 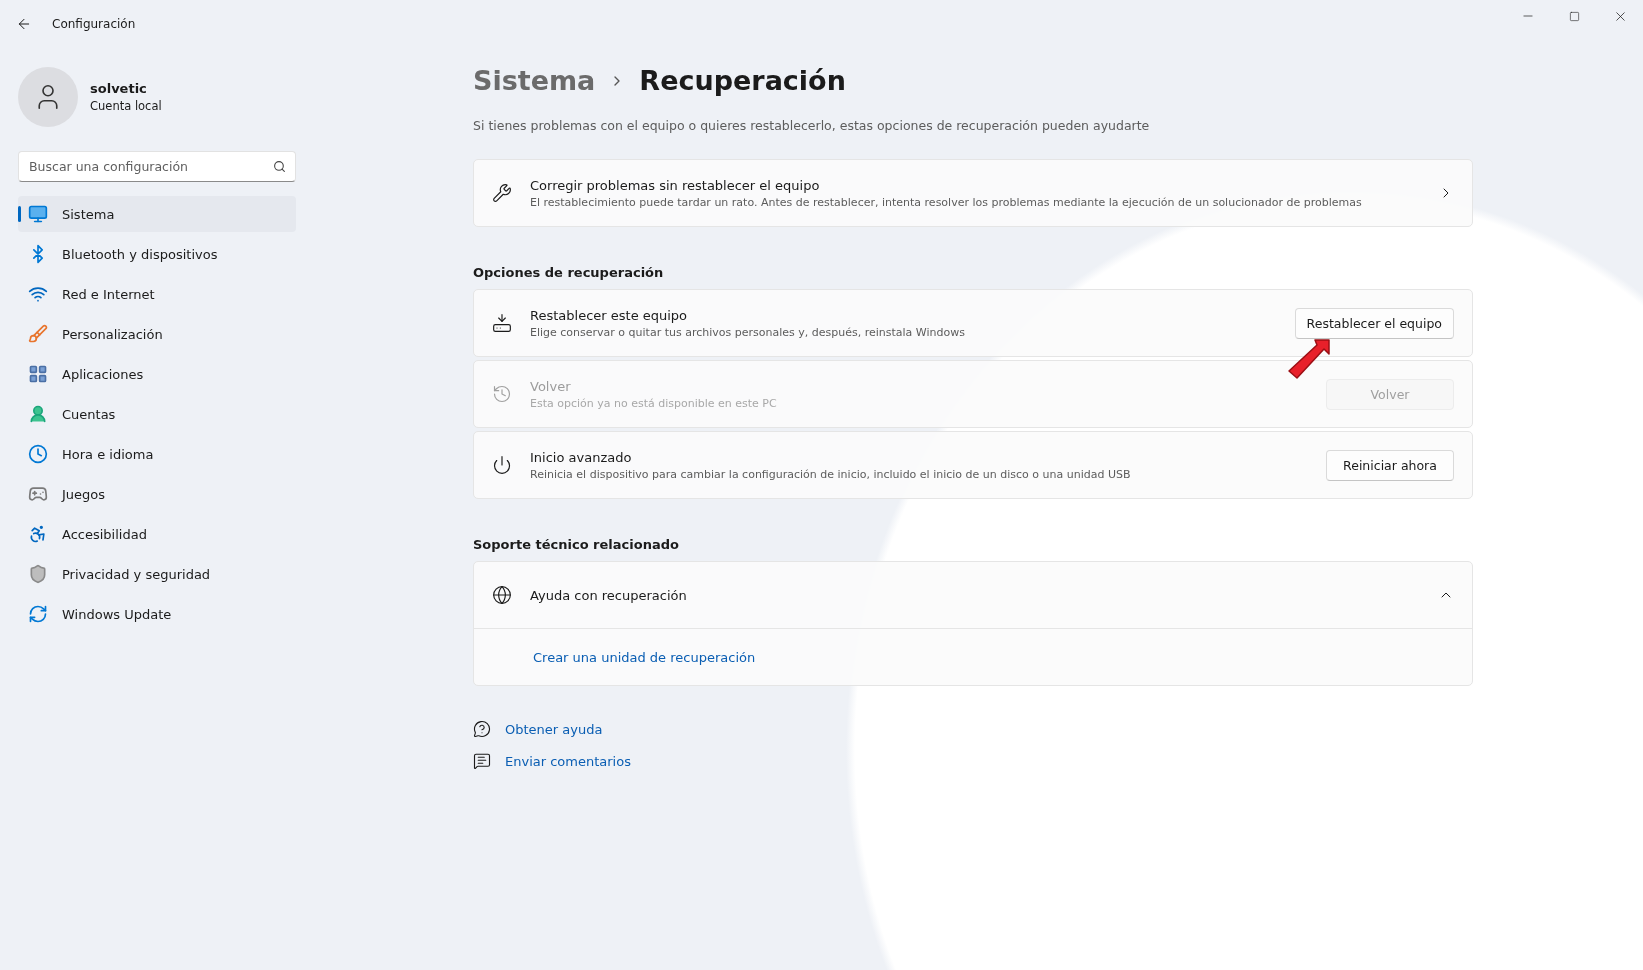 What do you see at coordinates (279, 166) in the screenshot?
I see `search-icon` at bounding box center [279, 166].